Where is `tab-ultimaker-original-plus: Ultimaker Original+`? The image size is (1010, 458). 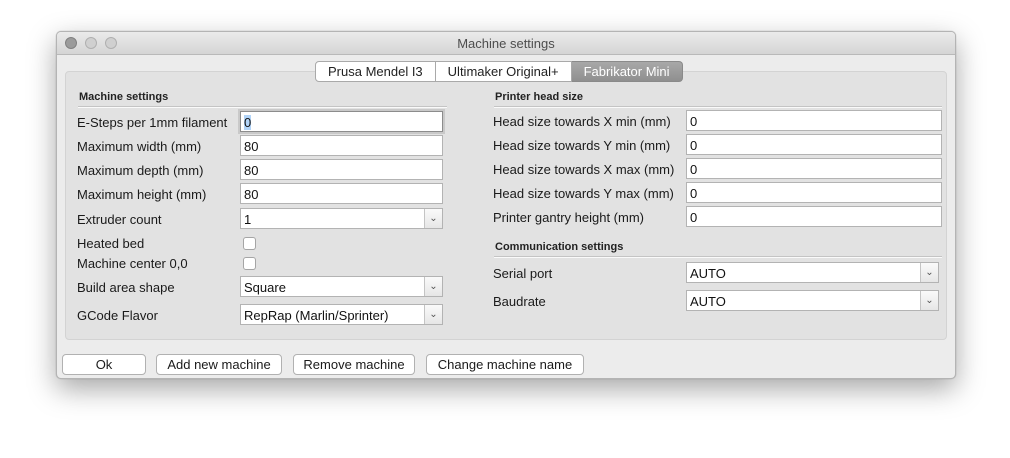 tab-ultimaker-original-plus: Ultimaker Original+ is located at coordinates (503, 71).